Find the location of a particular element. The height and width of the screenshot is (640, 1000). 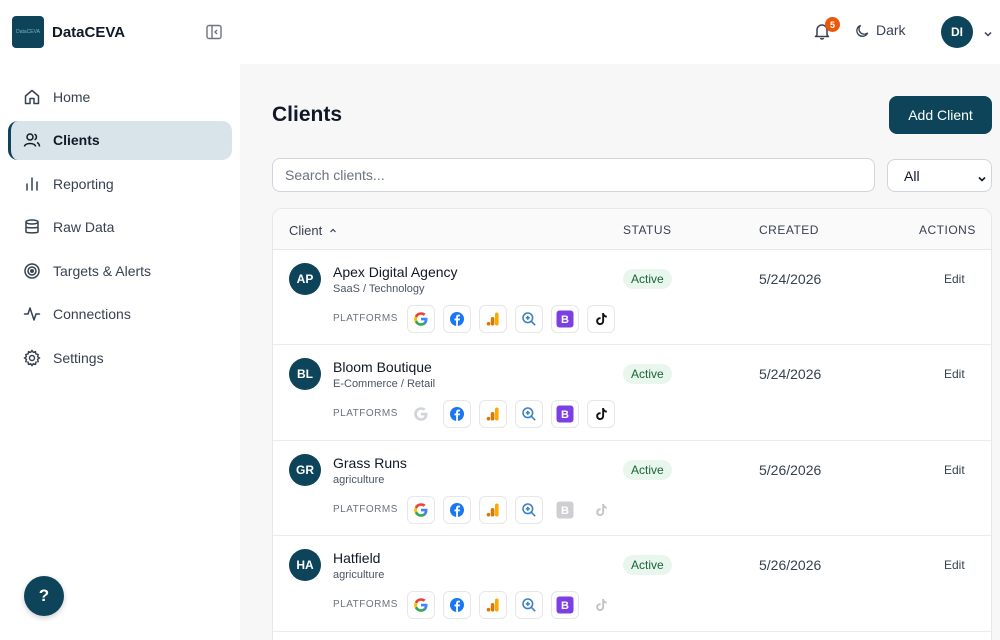

theme-toggle: Dark is located at coordinates (880, 30).